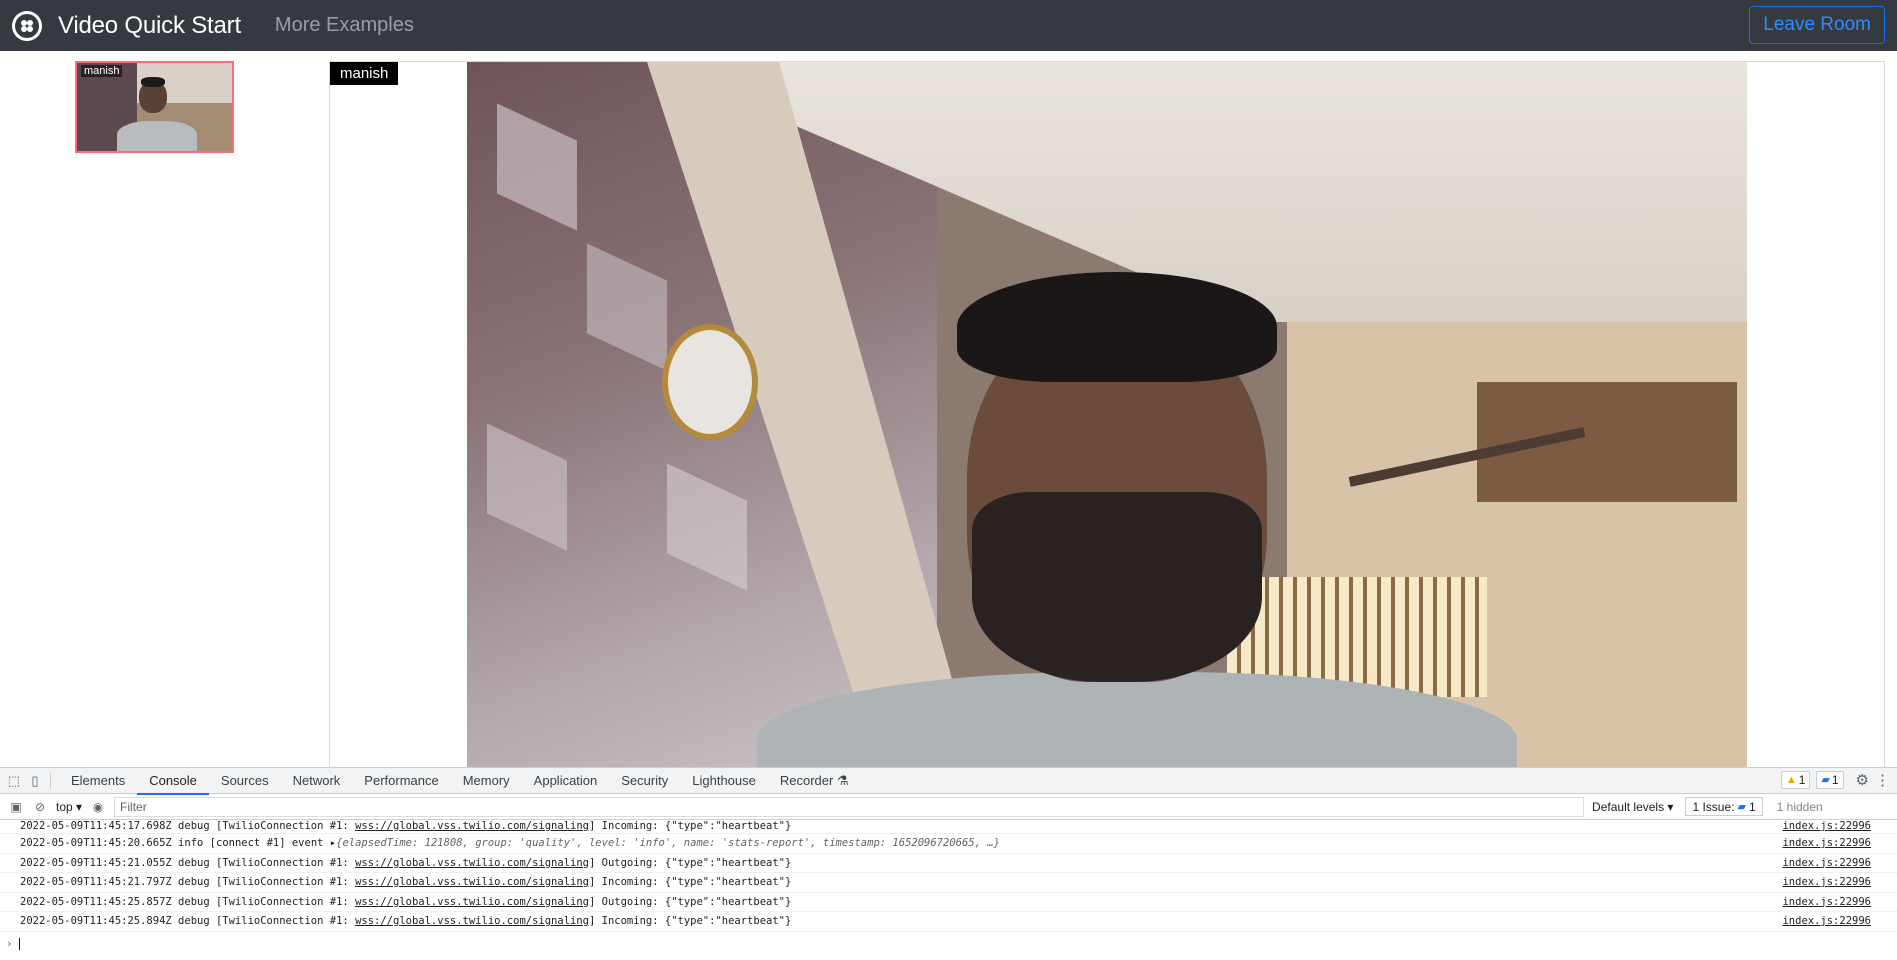  What do you see at coordinates (1791, 780) in the screenshot?
I see `warning-icon: ▲` at bounding box center [1791, 780].